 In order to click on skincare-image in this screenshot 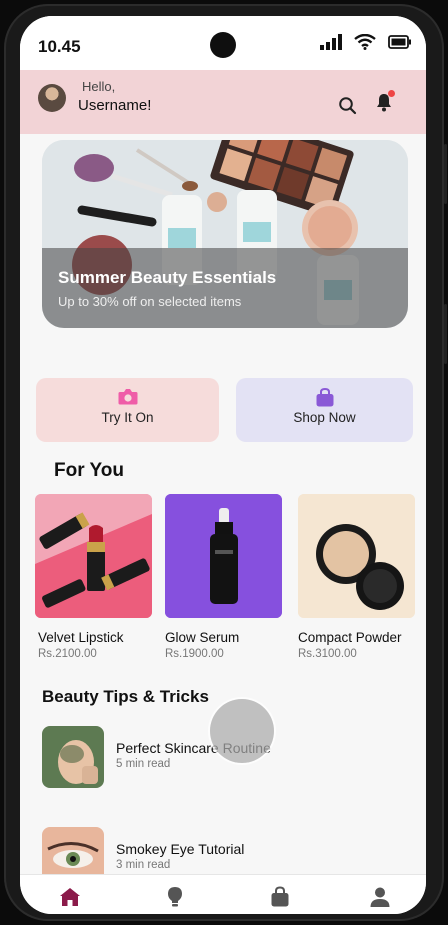, I will do `click(73, 757)`.